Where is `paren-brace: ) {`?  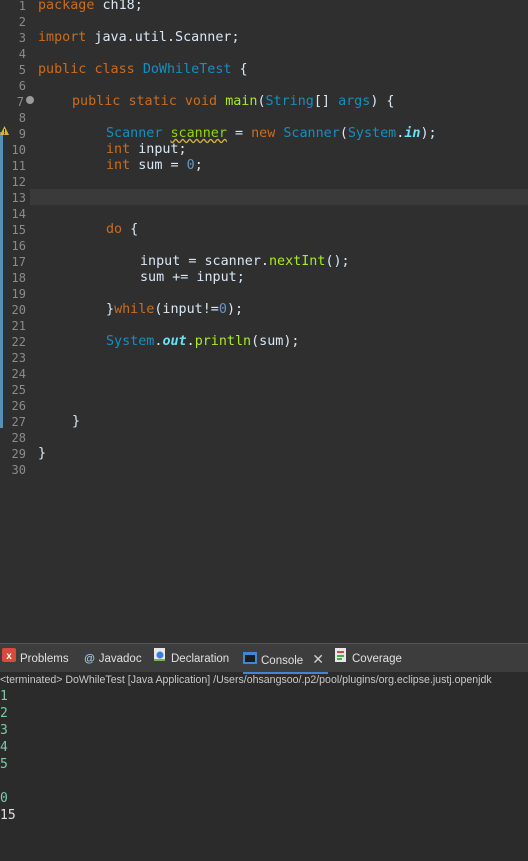
paren-brace: ) { is located at coordinates (382, 101).